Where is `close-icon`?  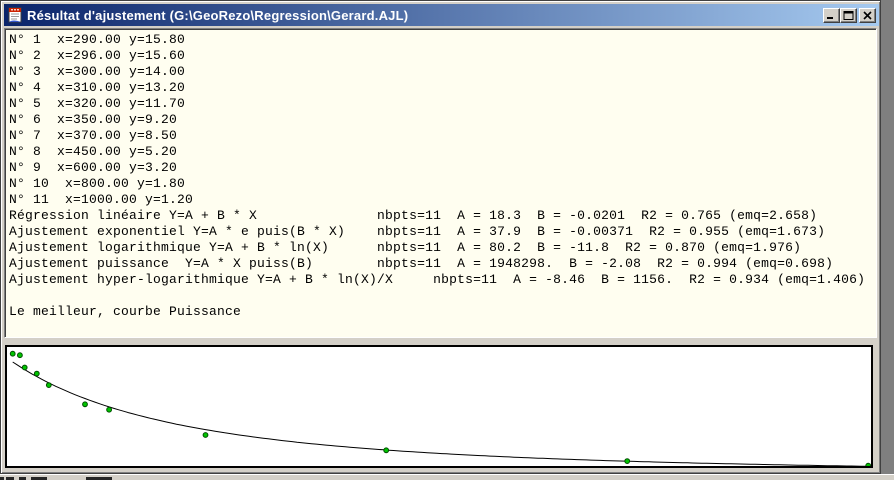 close-icon is located at coordinates (867, 15).